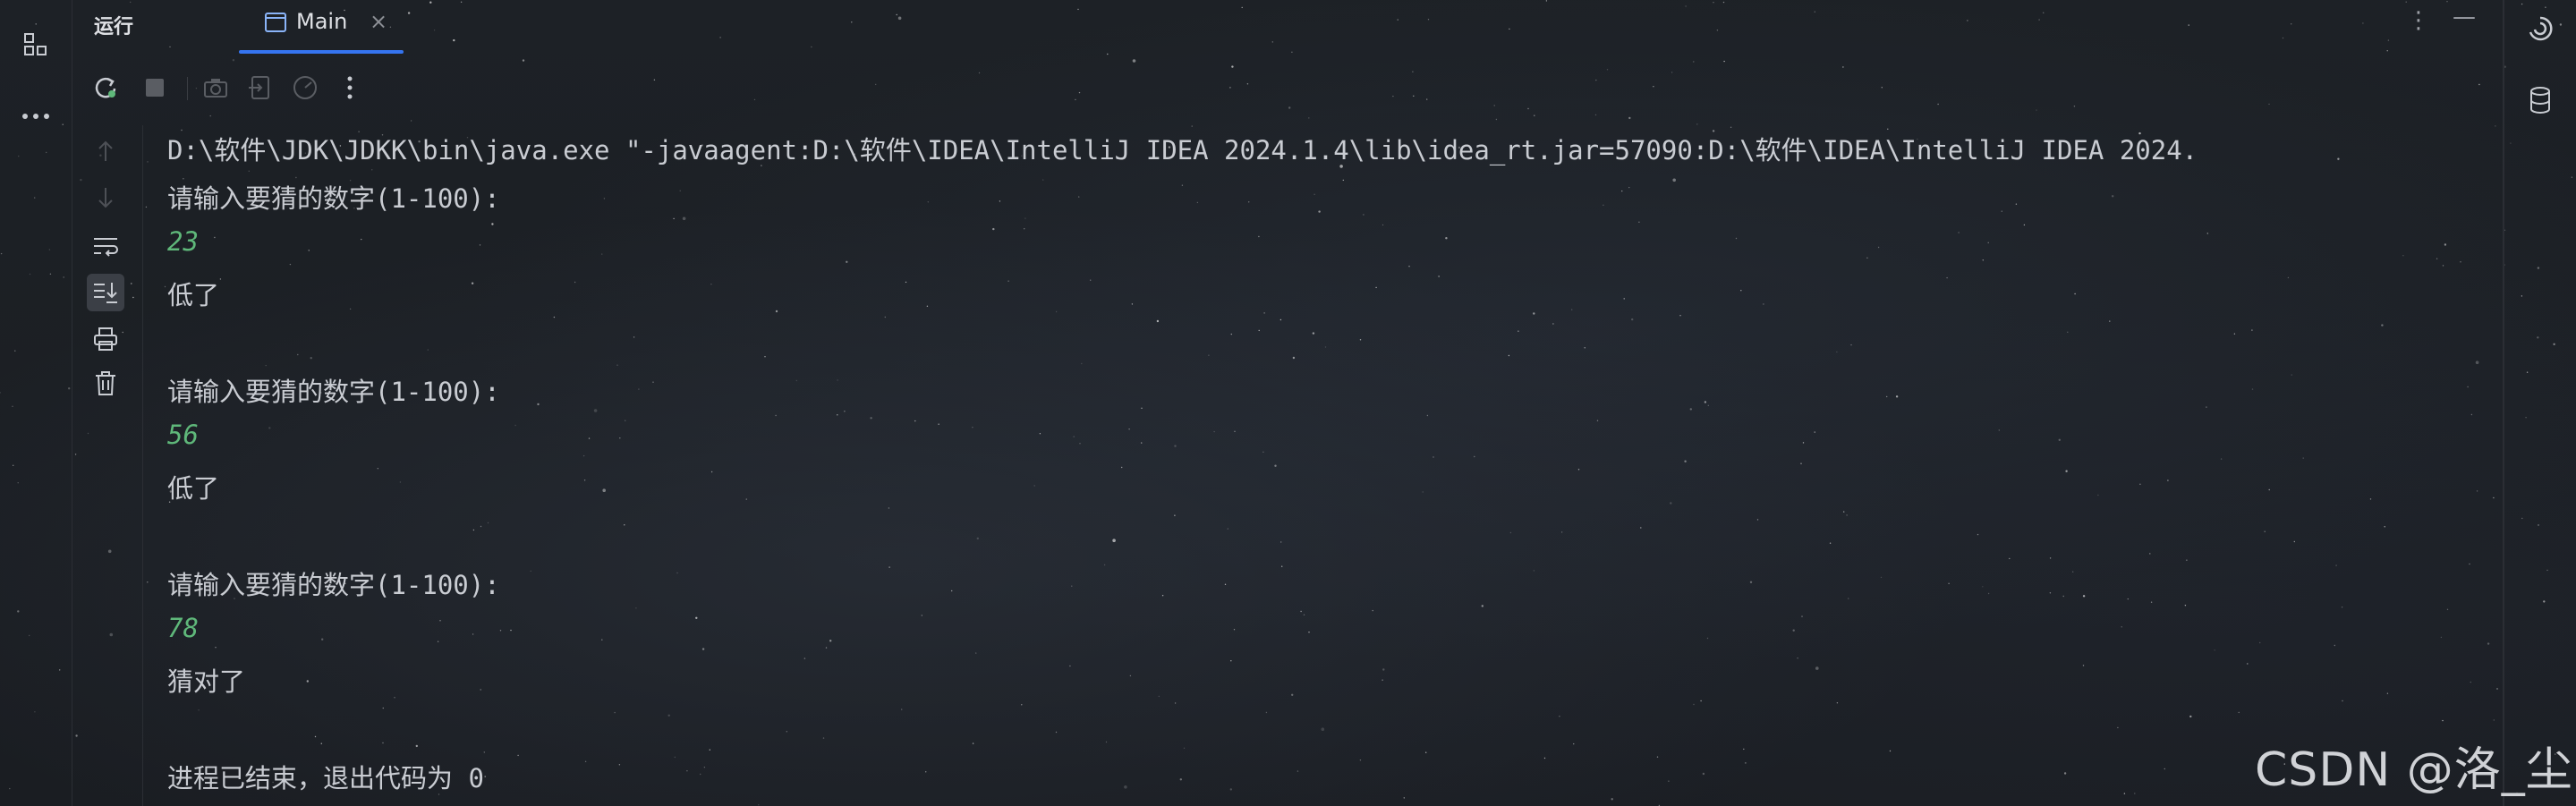 Image resolution: width=2576 pixels, height=806 pixels. What do you see at coordinates (105, 151) in the screenshot?
I see `scroll-up-icon` at bounding box center [105, 151].